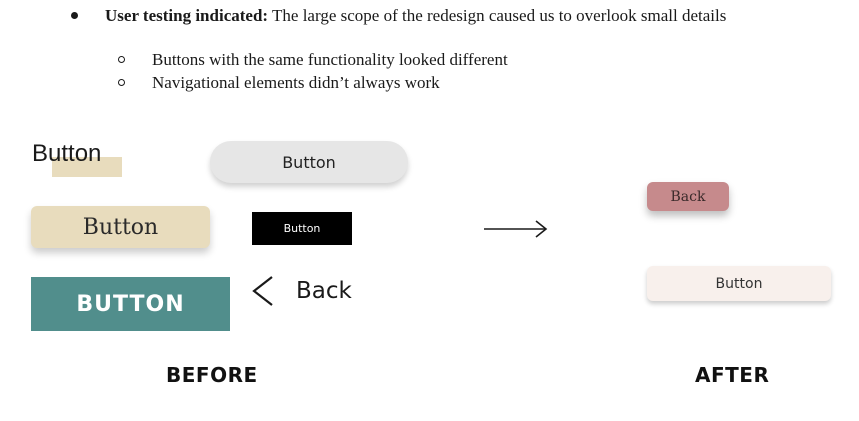 The height and width of the screenshot is (421, 859). I want to click on before-label: BEFORE, so click(212, 375).